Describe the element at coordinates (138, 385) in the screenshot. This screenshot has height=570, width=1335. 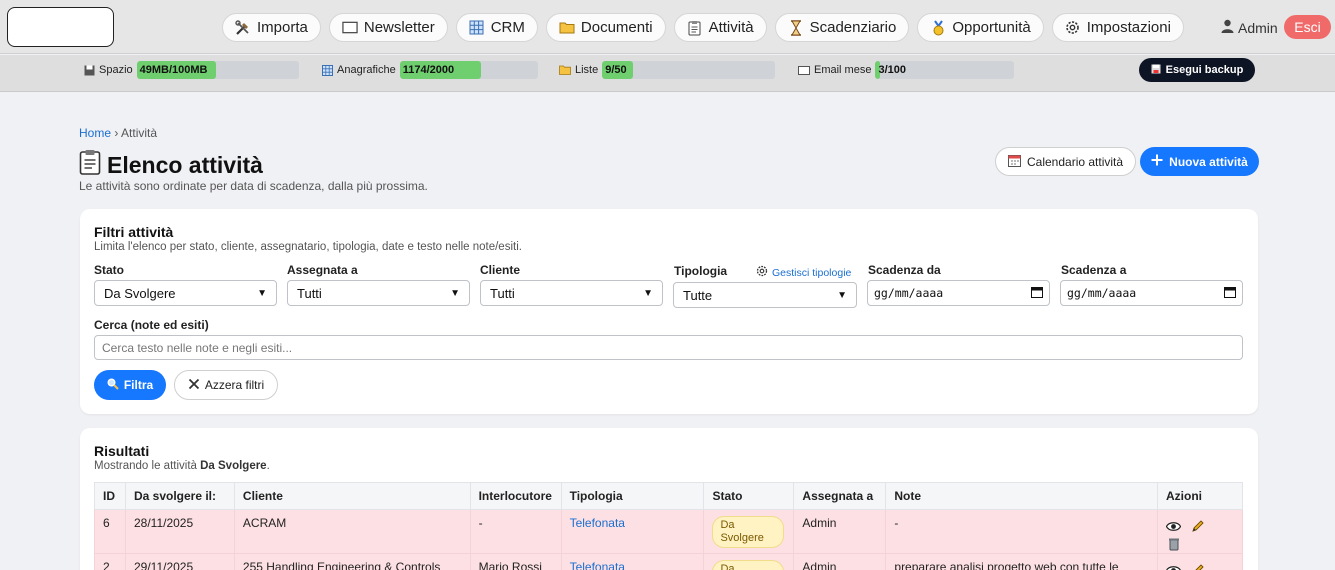
I see `filter-button-label: Filtra` at that location.